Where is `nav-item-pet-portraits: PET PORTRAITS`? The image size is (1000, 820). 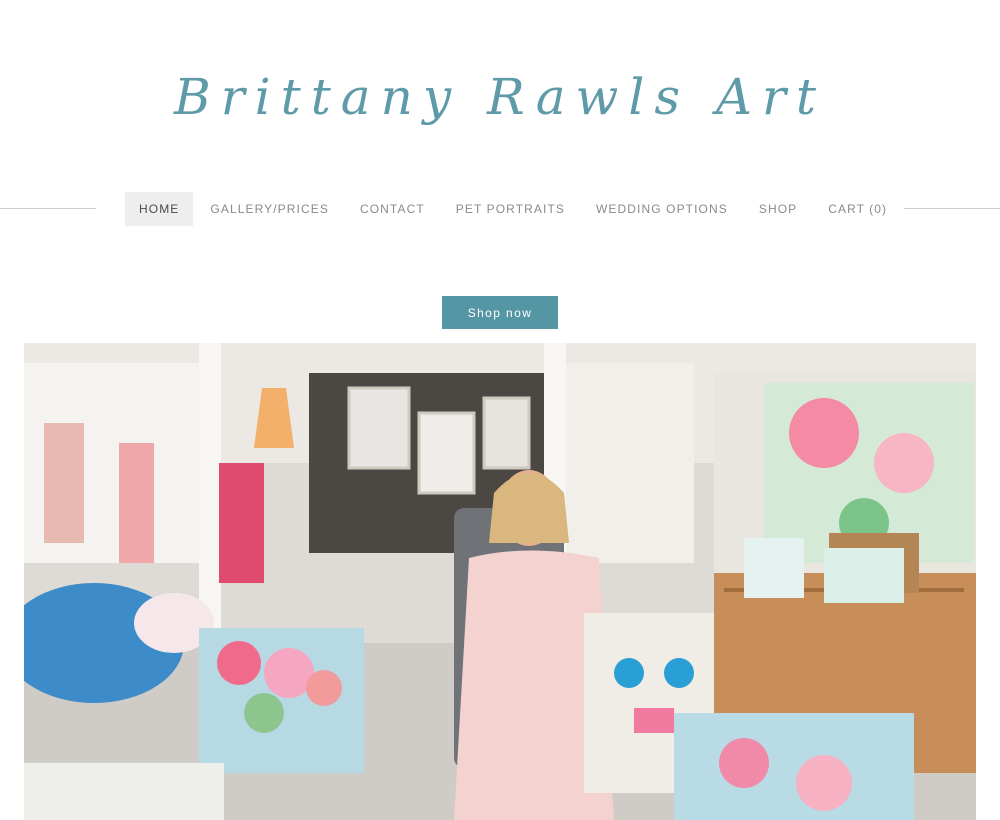
nav-item-pet-portraits: PET PORTRAITS is located at coordinates (510, 209).